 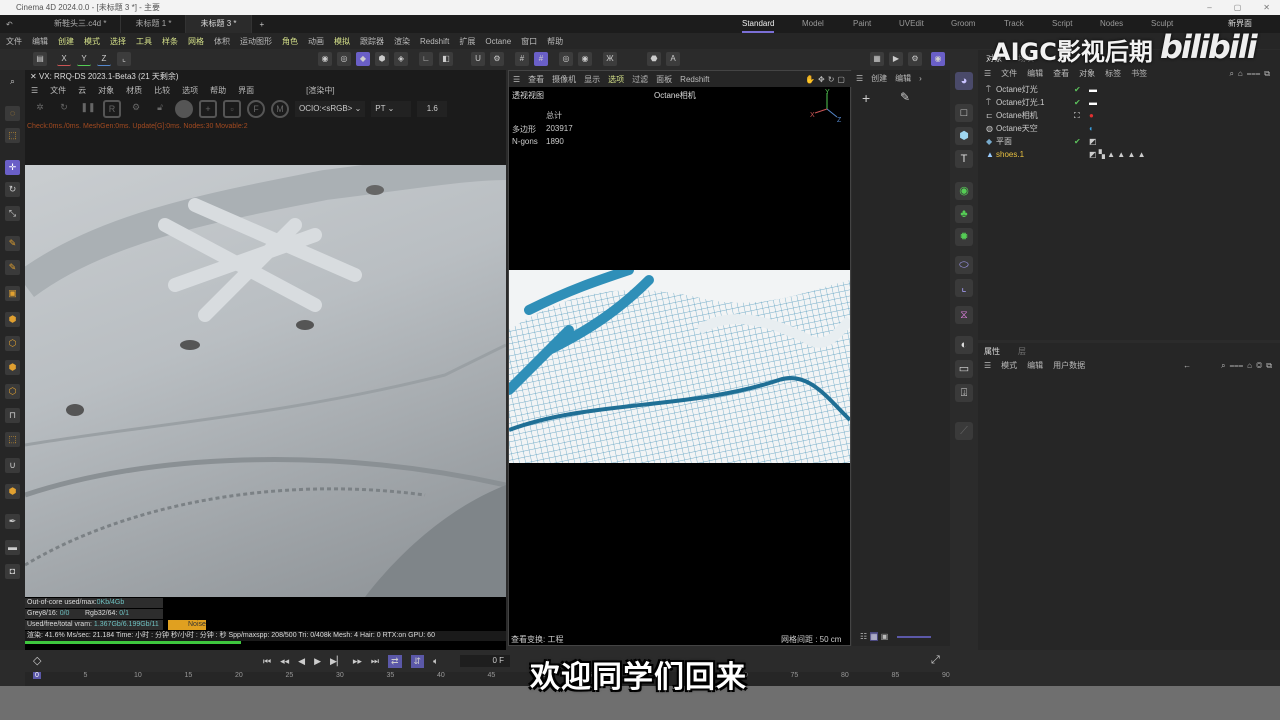 I want to click on kernel-select: PT ⌄, so click(x=391, y=109).